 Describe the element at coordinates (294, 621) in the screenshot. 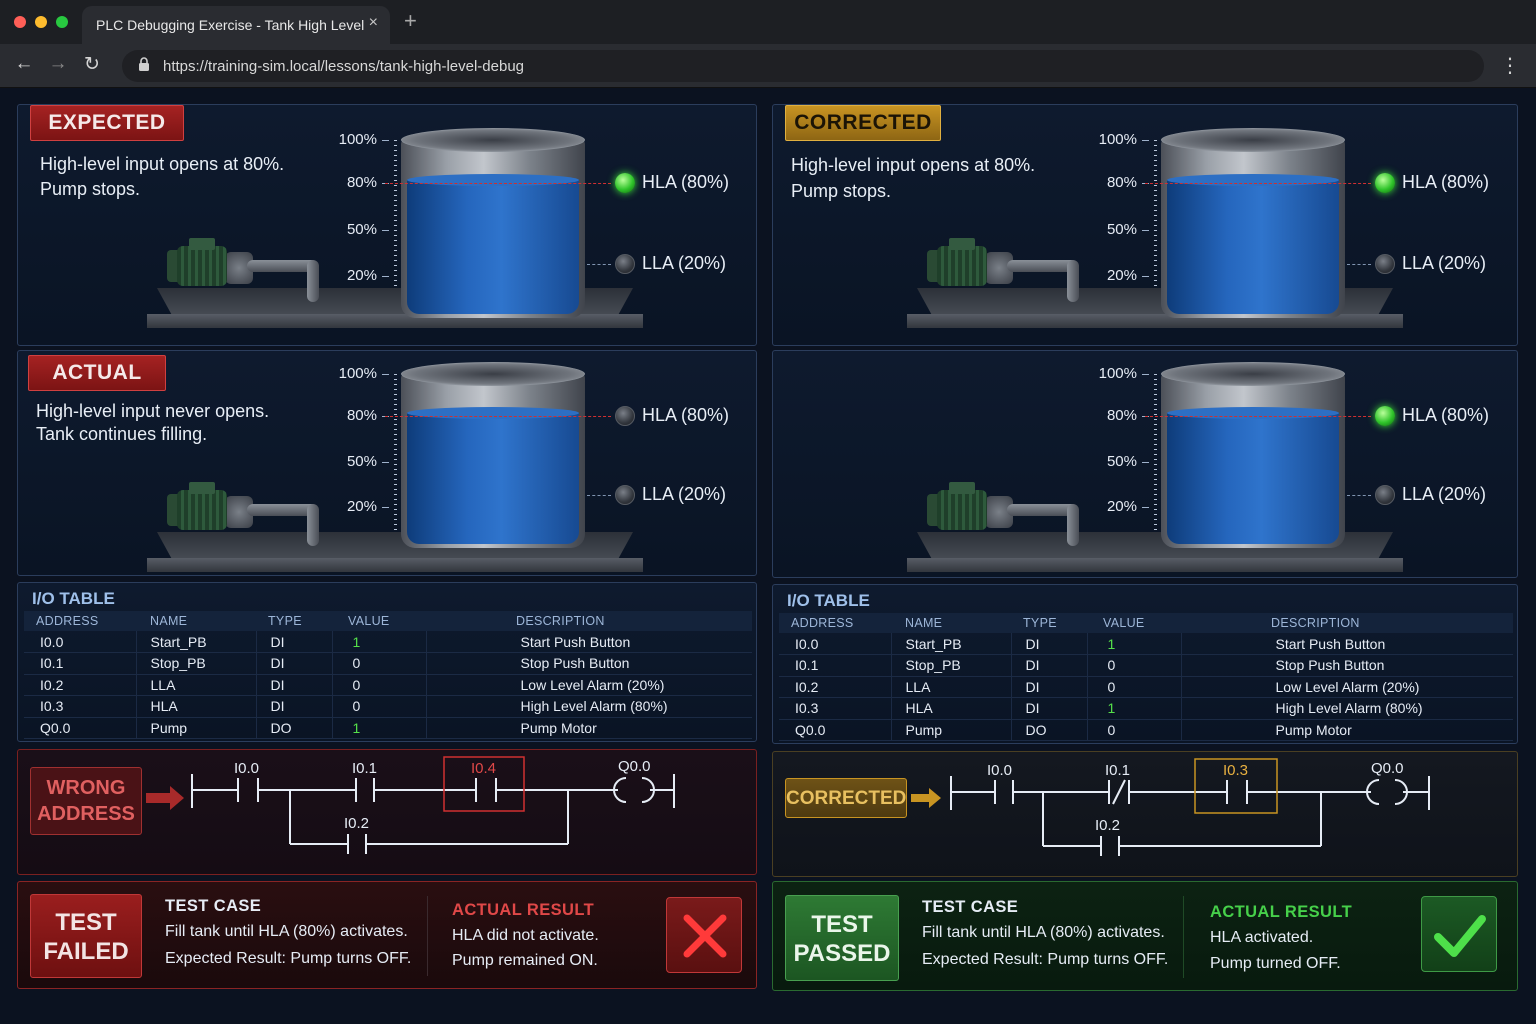

I see `col-type: TYPE` at that location.